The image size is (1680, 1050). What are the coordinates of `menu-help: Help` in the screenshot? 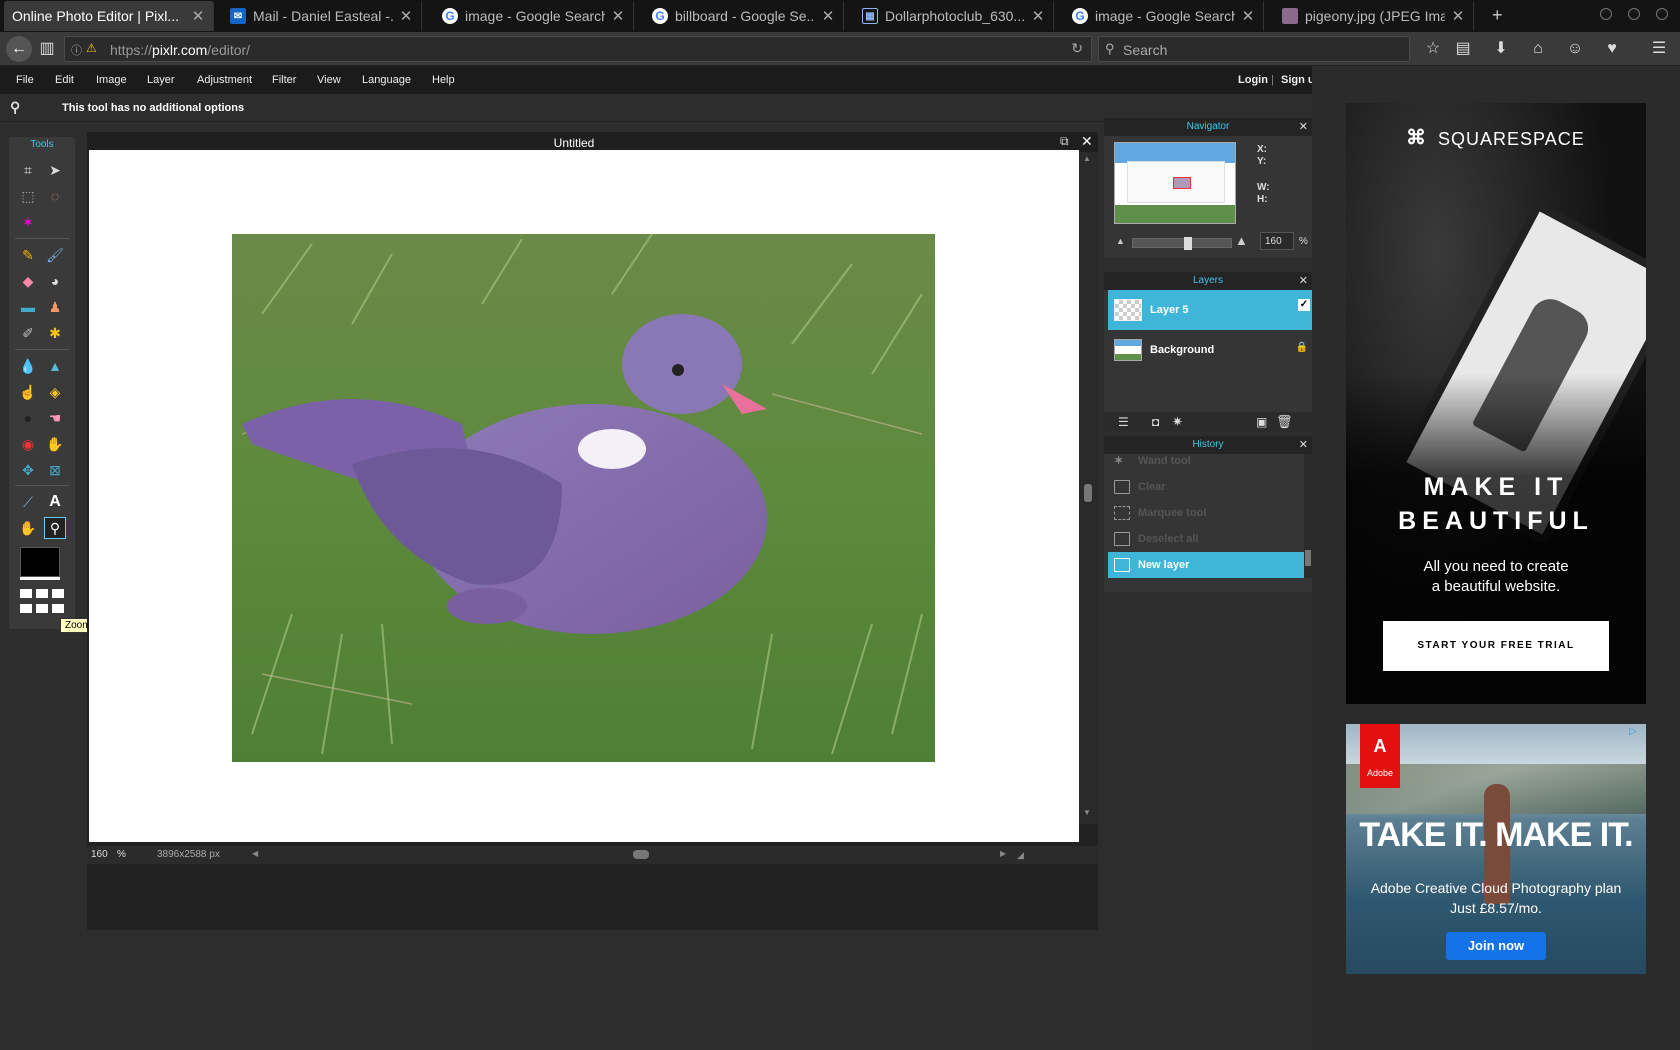 It's located at (443, 80).